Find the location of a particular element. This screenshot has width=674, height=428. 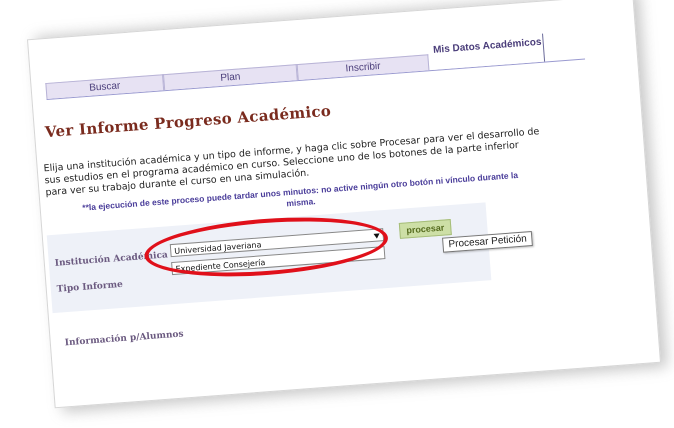

tab-plan: Plan is located at coordinates (230, 77).